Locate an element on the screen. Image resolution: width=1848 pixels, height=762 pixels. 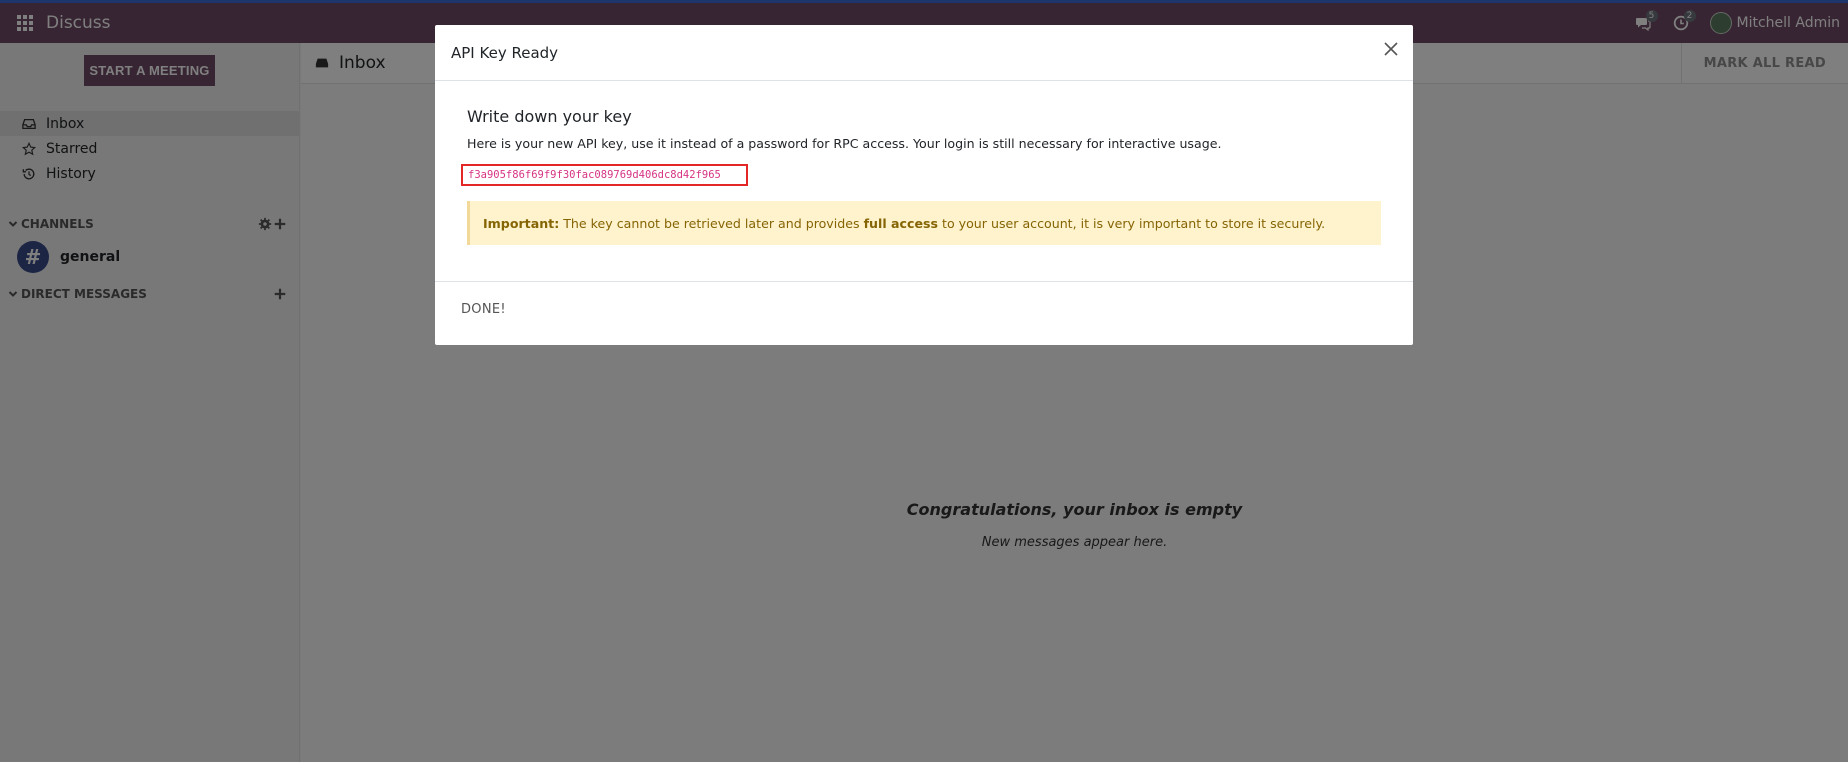
dialog-footer: DONE! is located at coordinates (924, 313).